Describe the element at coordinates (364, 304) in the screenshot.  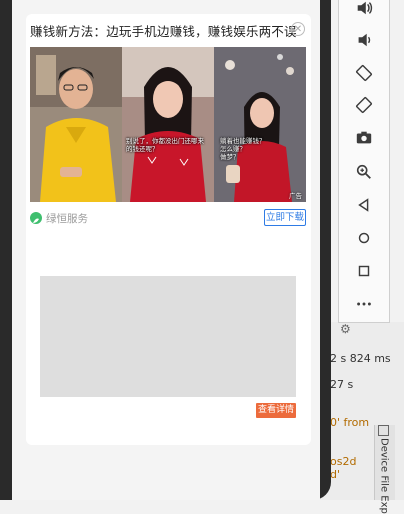
I see `more-icon` at that location.